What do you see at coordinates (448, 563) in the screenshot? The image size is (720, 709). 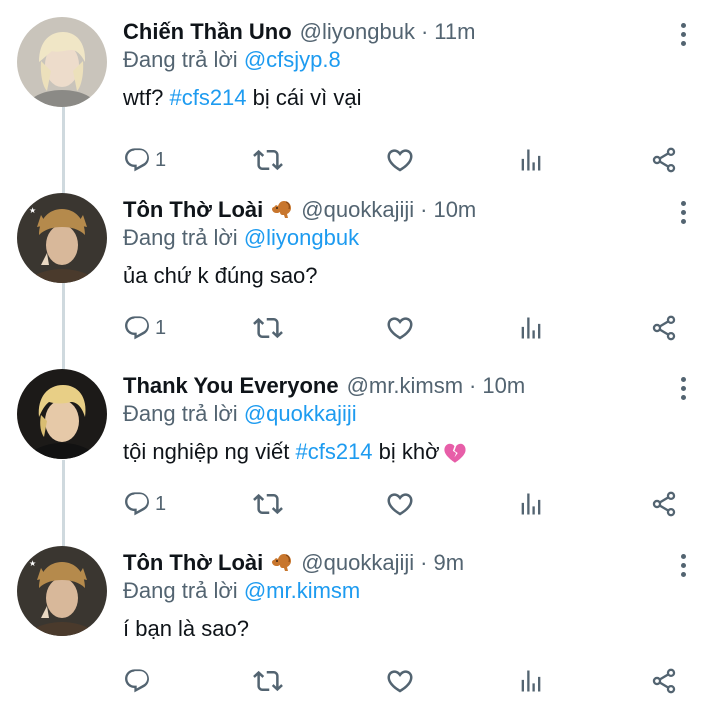 I see `timestamp: 9m` at bounding box center [448, 563].